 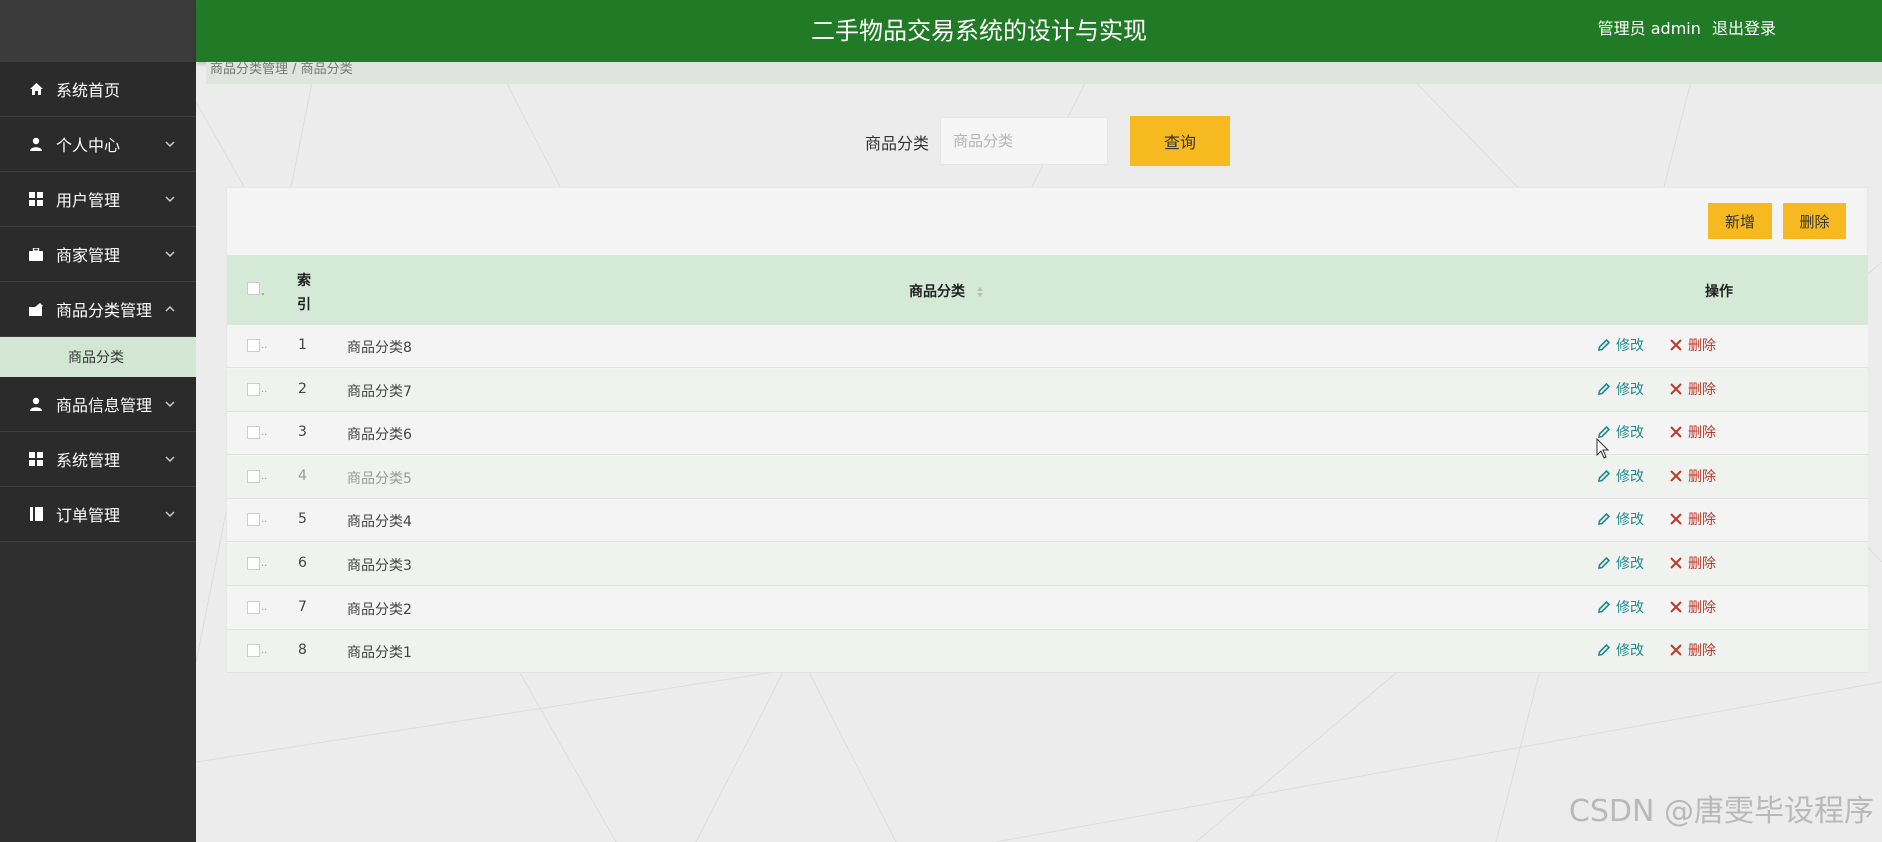 What do you see at coordinates (98, 199) in the screenshot?
I see `sidebar-item-users: 用户管理` at bounding box center [98, 199].